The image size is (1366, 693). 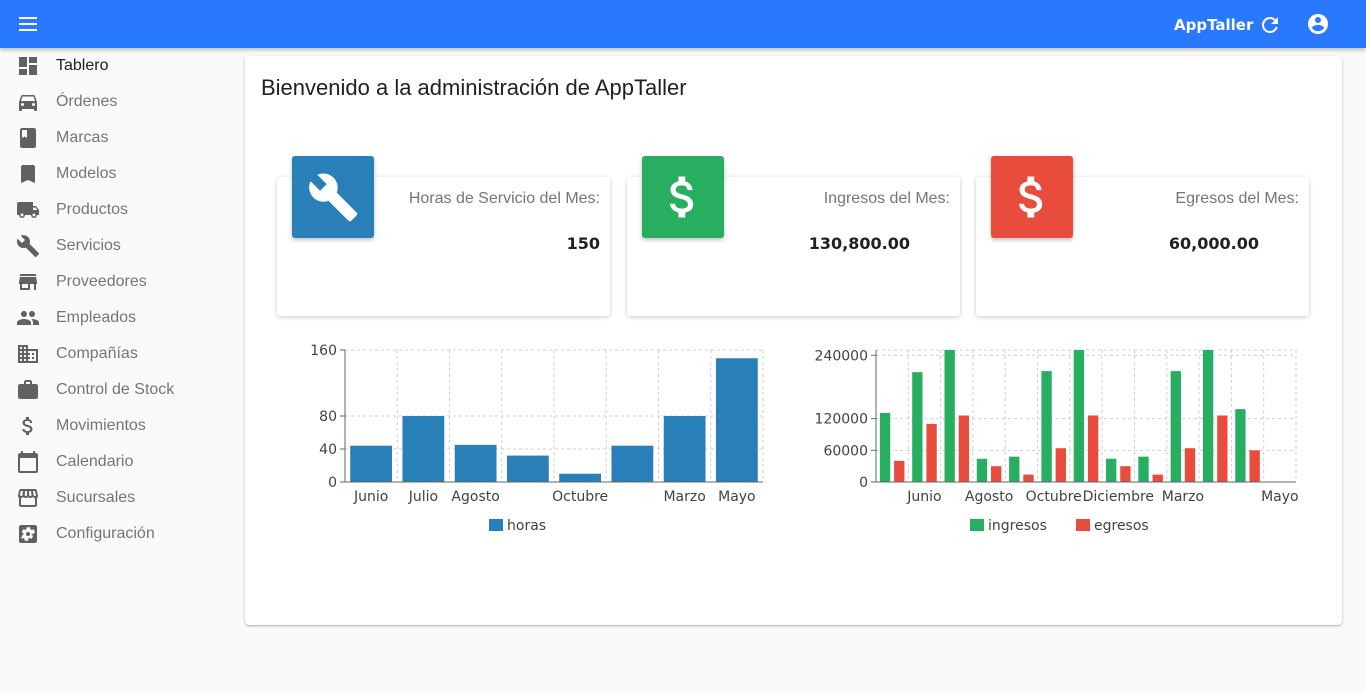 What do you see at coordinates (28, 66) in the screenshot?
I see `dashboard-icon` at bounding box center [28, 66].